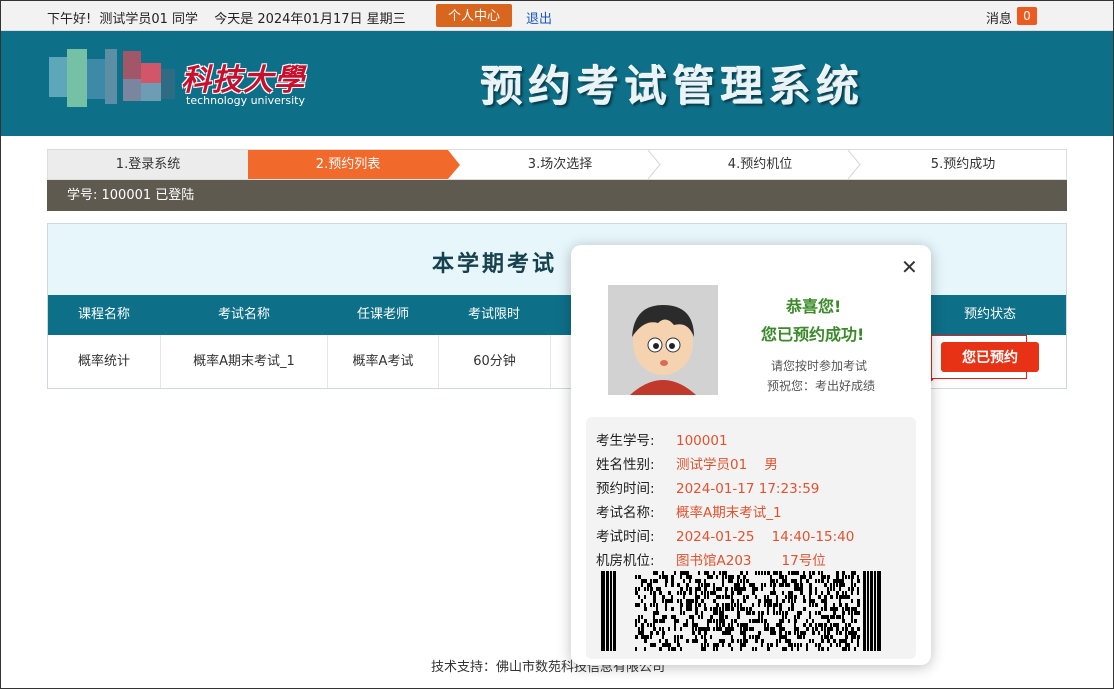 Image resolution: width=1114 pixels, height=689 pixels. I want to click on student-id-bar: 学号: 100001 已登陆, so click(557, 195).